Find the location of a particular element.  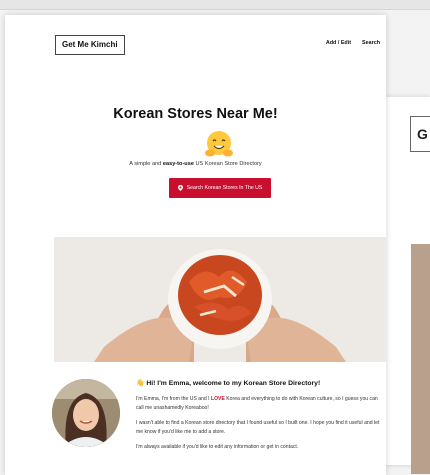

love-highlight: LOVE is located at coordinates (217, 399).